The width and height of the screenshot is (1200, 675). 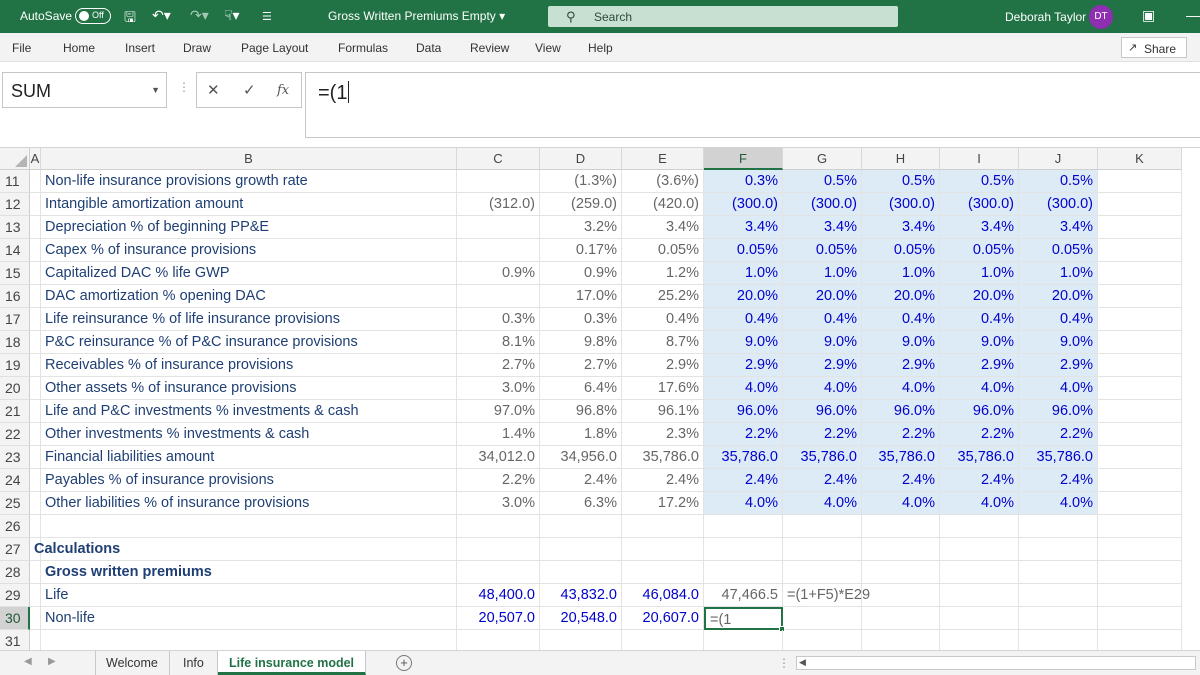 I want to click on tab-review: Review, so click(x=489, y=48).